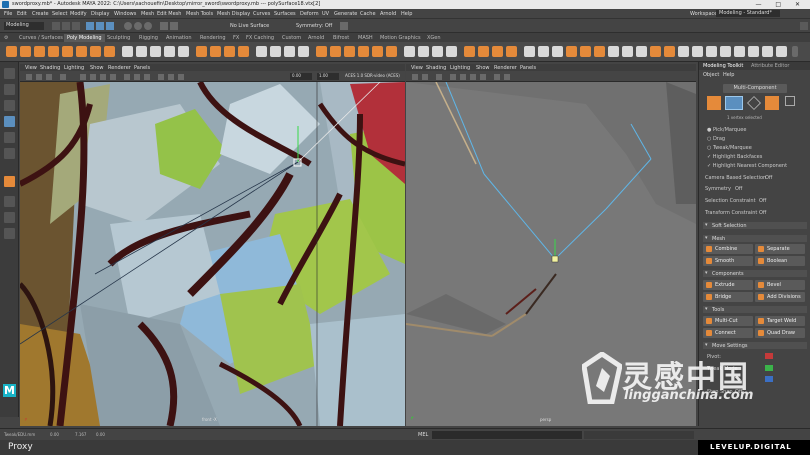  I want to click on multi-cut-icon, so click(335, 51).